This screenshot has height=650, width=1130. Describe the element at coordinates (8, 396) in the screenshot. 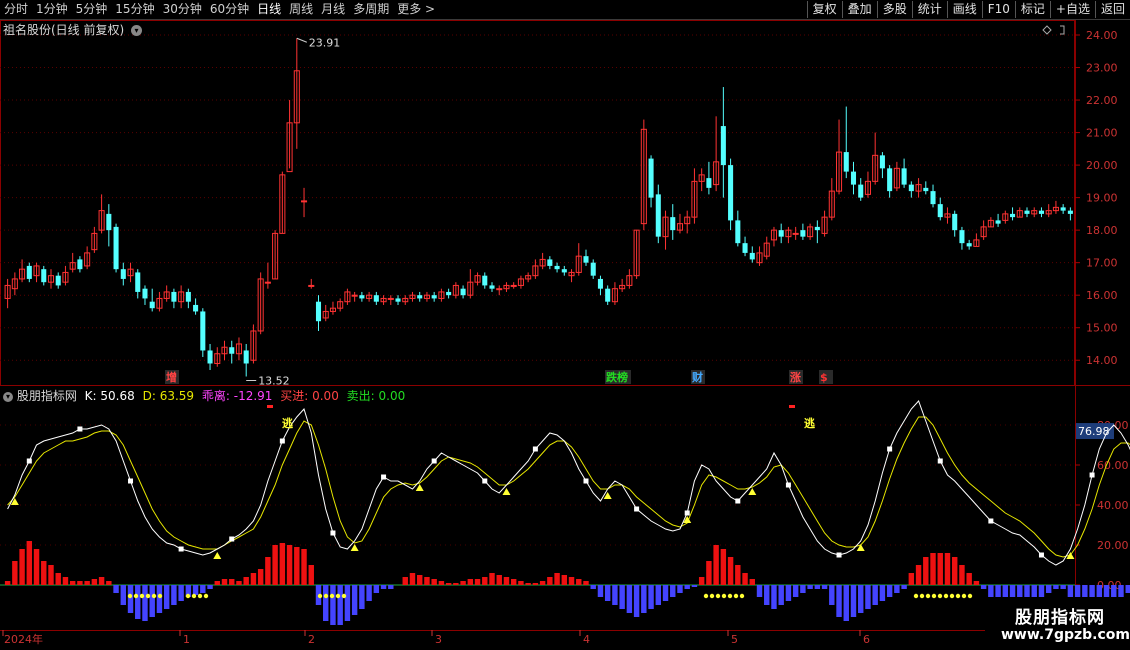

I see `indicator-collapse-icon: ▾` at that location.